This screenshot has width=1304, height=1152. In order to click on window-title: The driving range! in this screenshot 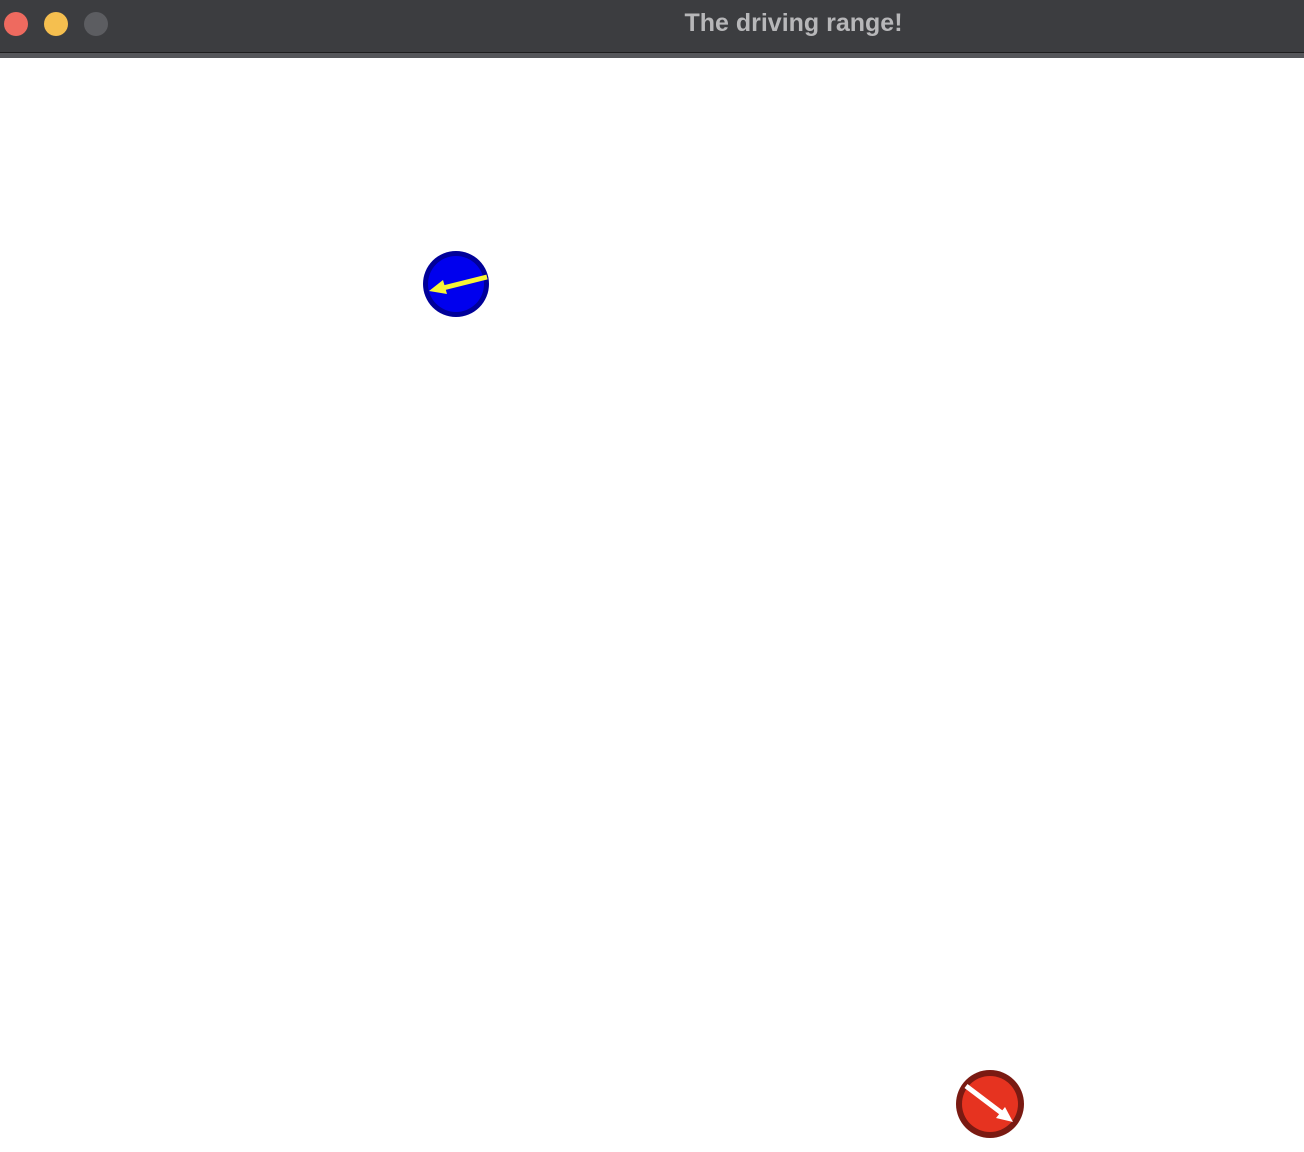, I will do `click(793, 23)`.